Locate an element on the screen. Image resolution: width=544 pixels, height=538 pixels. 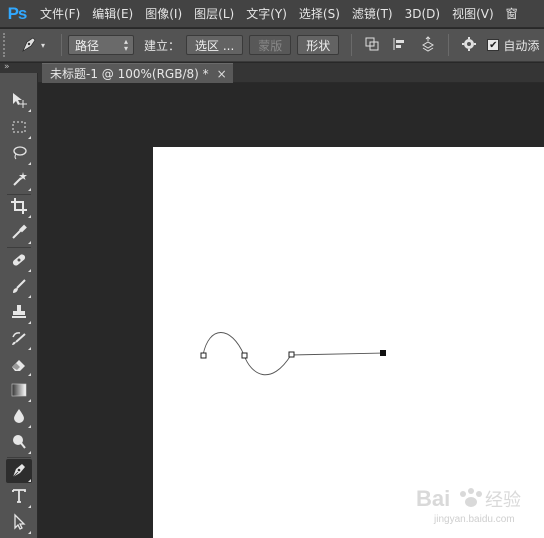
crop-icon is located at coordinates (19, 207).